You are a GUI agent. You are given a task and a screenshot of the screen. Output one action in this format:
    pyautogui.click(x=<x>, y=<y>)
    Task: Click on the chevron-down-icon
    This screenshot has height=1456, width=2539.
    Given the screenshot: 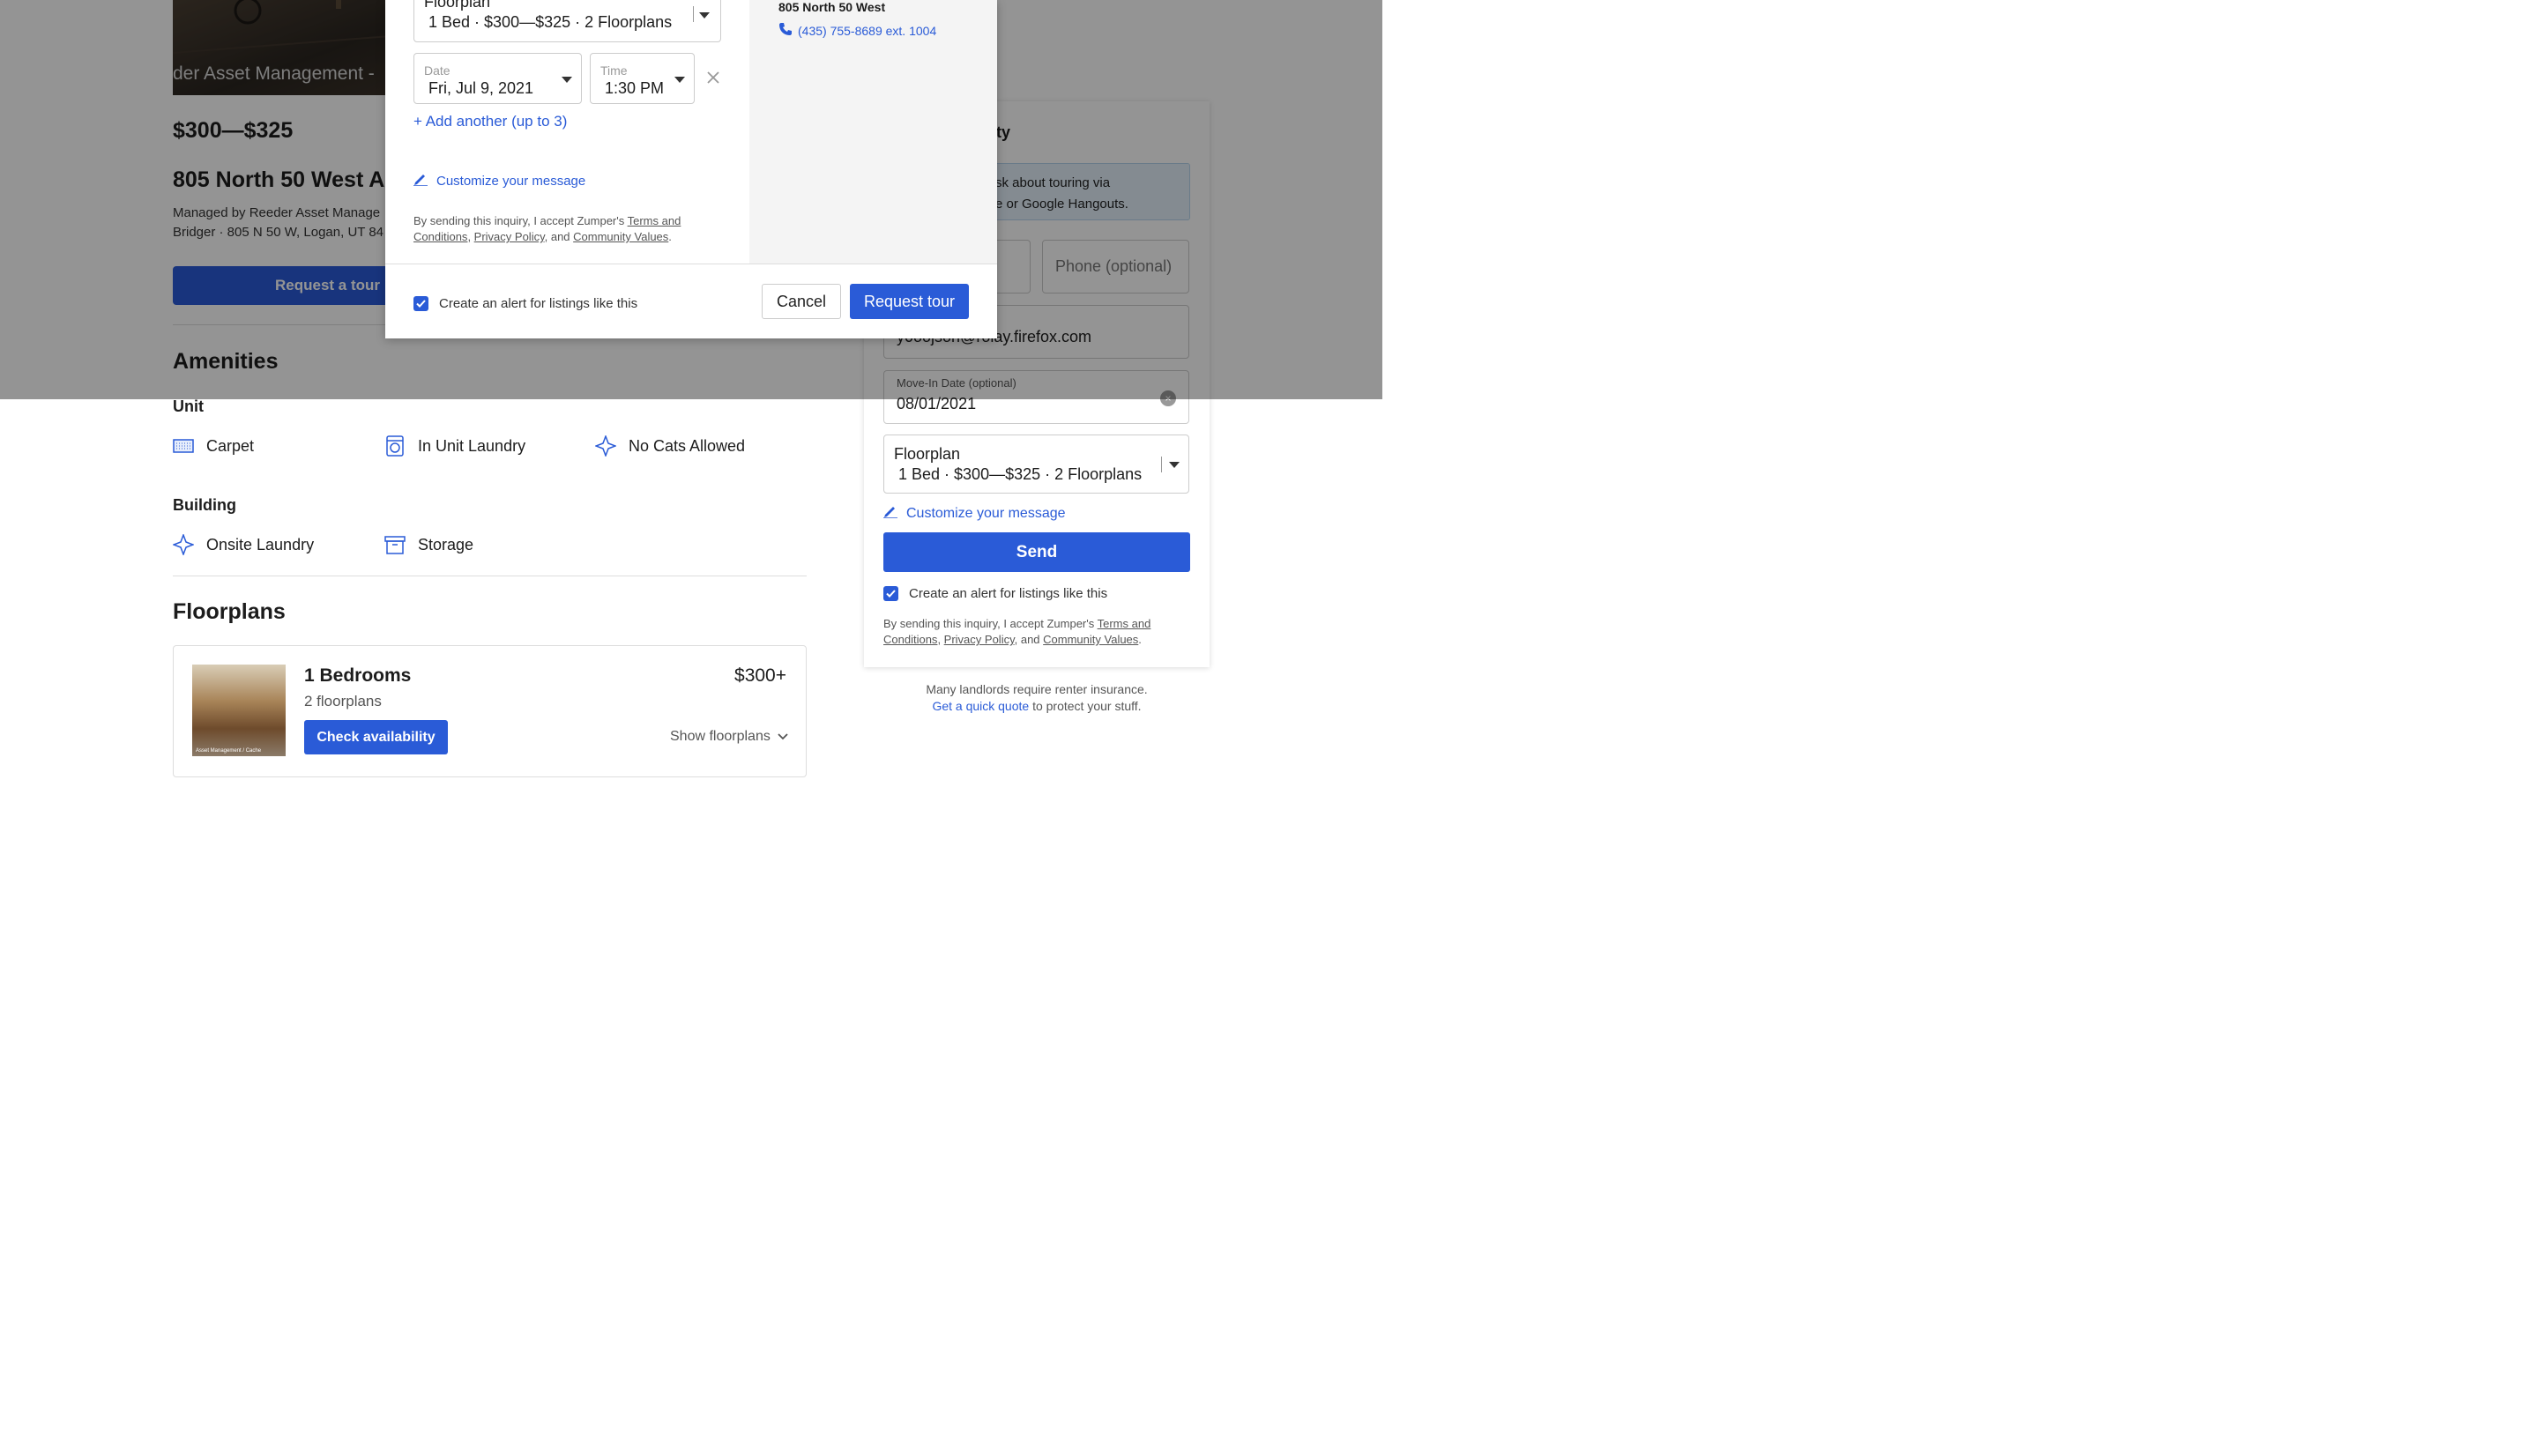 What is the action you would take?
    pyautogui.click(x=783, y=737)
    